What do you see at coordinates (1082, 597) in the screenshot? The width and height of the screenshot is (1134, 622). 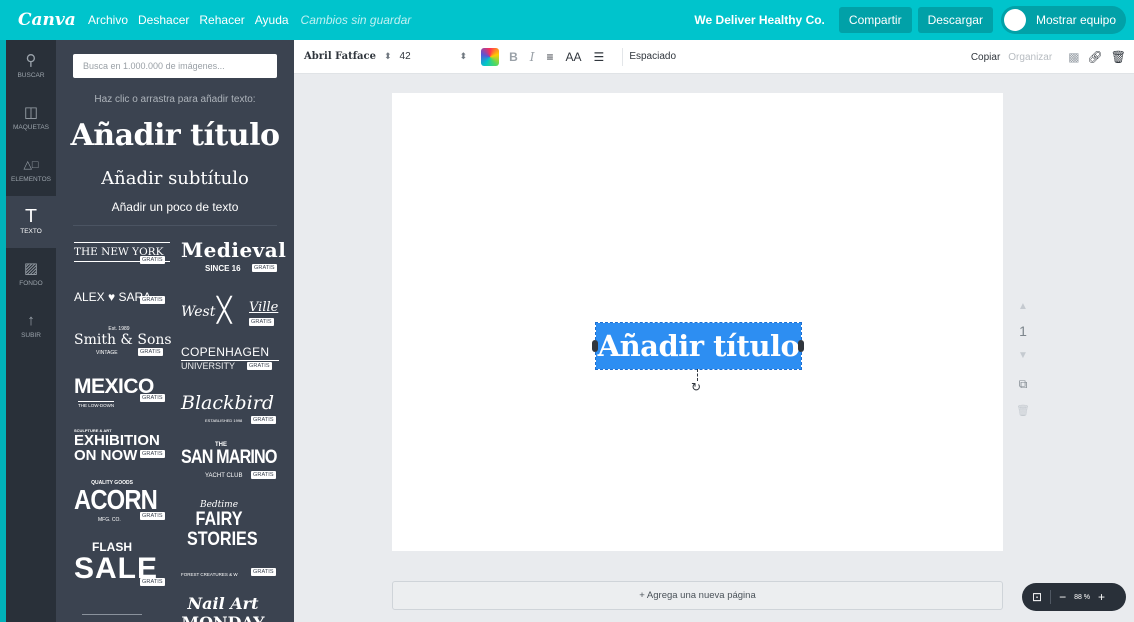 I see `zoom-level: 88 %` at bounding box center [1082, 597].